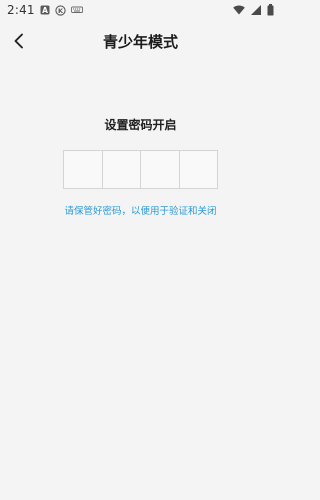 The width and height of the screenshot is (320, 500). I want to click on a-badge-icon: A, so click(45, 10).